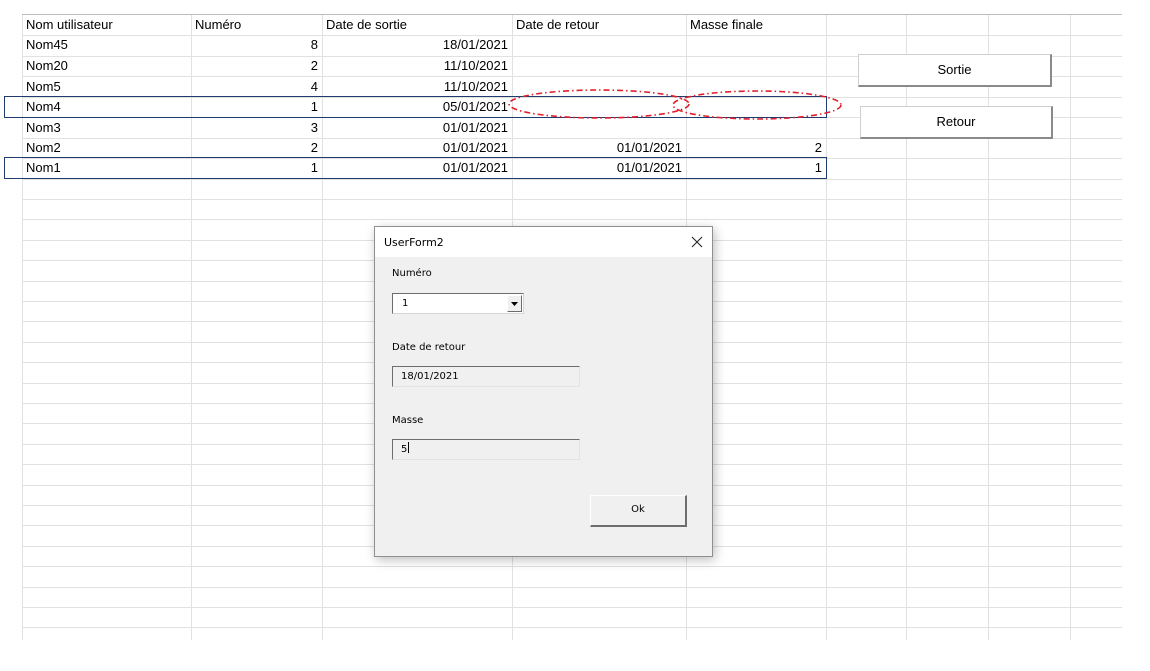 Image resolution: width=1150 pixels, height=671 pixels. Describe the element at coordinates (412, 273) in the screenshot. I see `numero-label: Numéro` at that location.